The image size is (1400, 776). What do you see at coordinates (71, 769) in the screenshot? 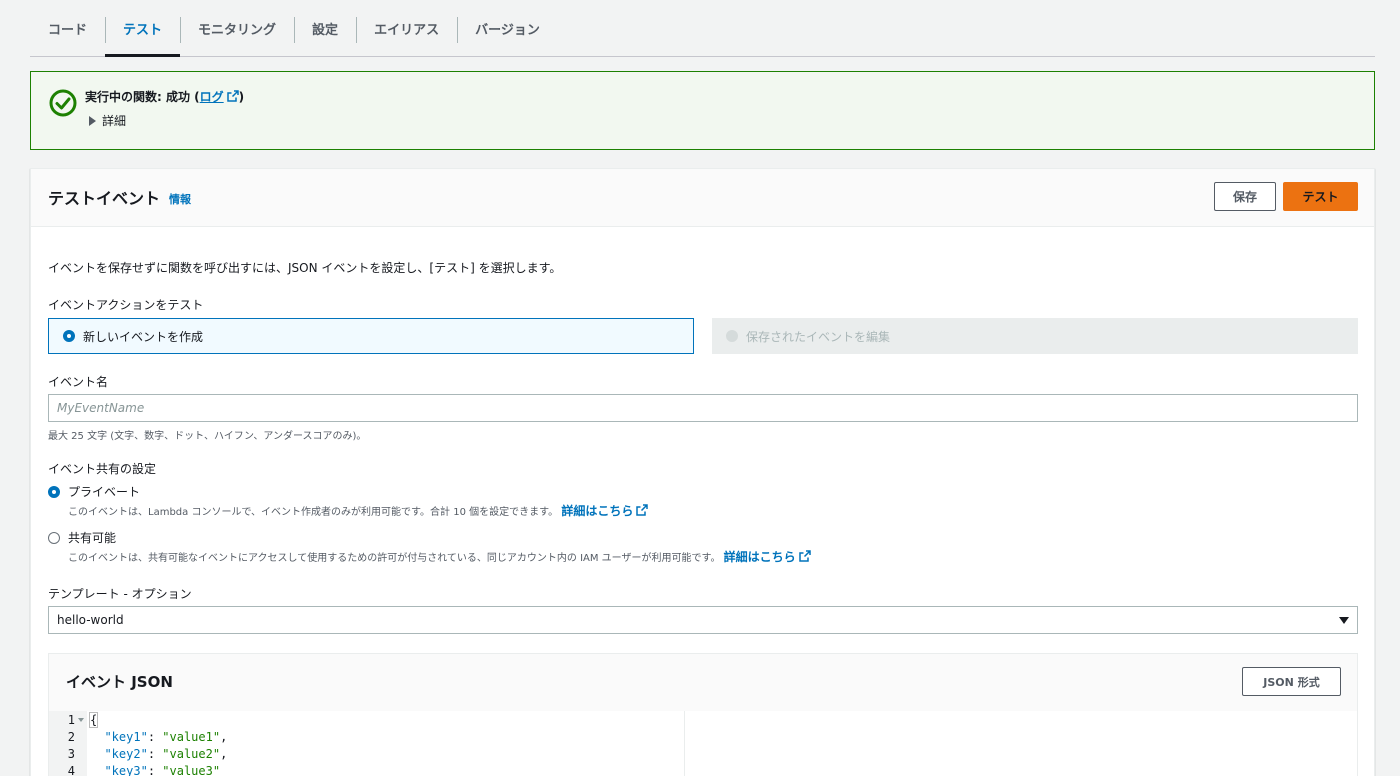
I see `line-number: 4` at bounding box center [71, 769].